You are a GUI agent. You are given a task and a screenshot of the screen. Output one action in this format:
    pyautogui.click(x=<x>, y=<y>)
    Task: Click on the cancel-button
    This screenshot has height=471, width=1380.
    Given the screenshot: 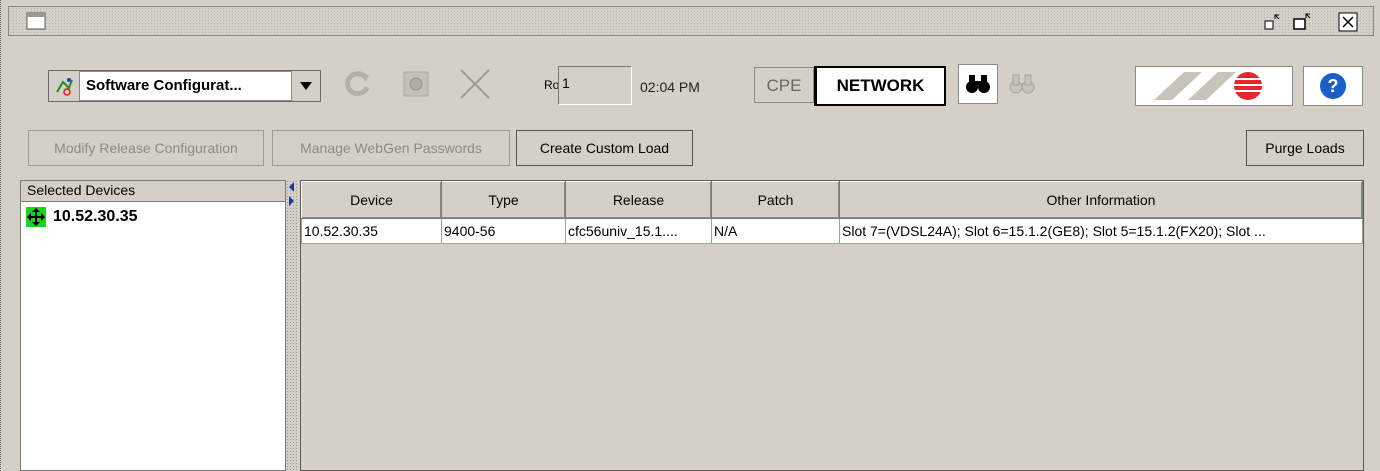 What is the action you would take?
    pyautogui.click(x=475, y=84)
    